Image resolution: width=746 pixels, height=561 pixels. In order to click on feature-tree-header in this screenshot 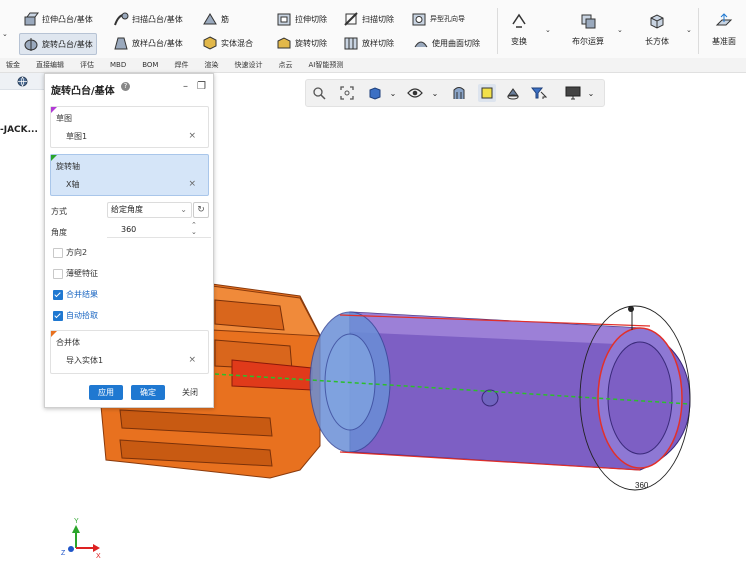, I will do `click(22, 81)`.